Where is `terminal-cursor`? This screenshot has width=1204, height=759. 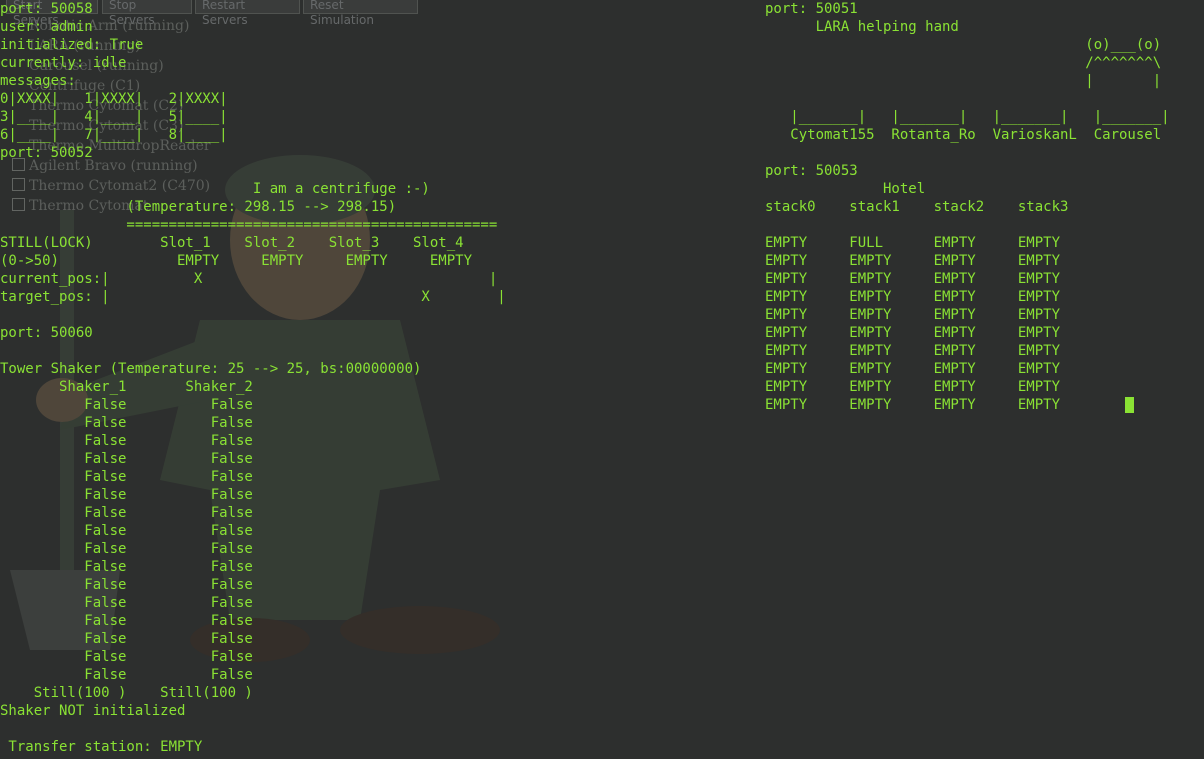
terminal-cursor is located at coordinates (1129, 405).